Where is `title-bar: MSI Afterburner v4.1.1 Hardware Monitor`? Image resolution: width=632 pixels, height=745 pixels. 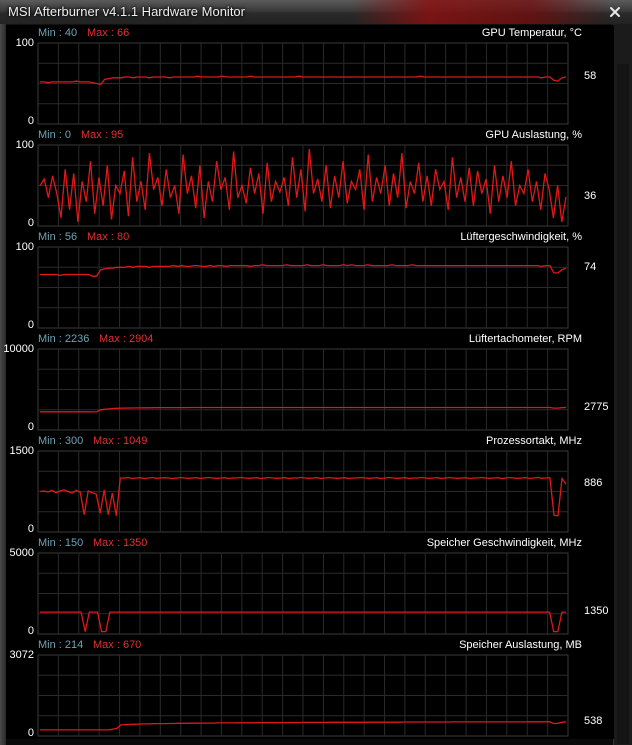
title-bar: MSI Afterburner v4.1.1 Hardware Monitor is located at coordinates (316, 12).